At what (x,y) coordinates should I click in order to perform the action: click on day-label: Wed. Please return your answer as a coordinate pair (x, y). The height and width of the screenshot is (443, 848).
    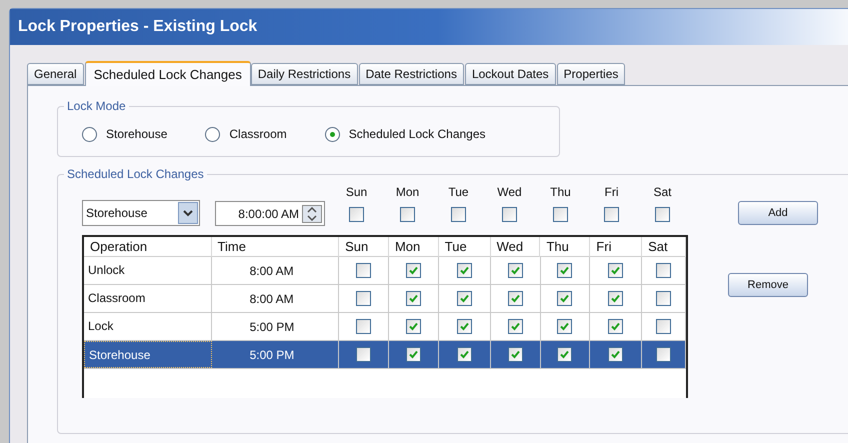
    Looking at the image, I should click on (509, 192).